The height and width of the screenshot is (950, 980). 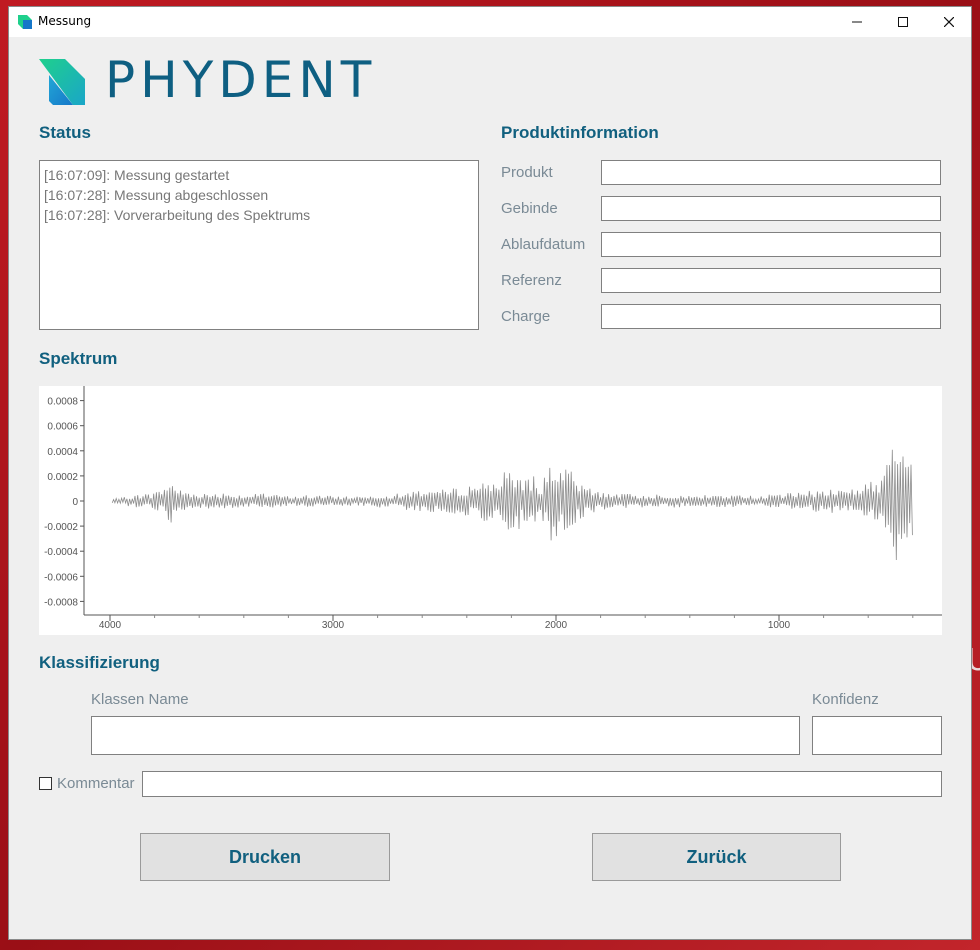 What do you see at coordinates (62, 427) in the screenshot?
I see `y-tick-label: 0.0006` at bounding box center [62, 427].